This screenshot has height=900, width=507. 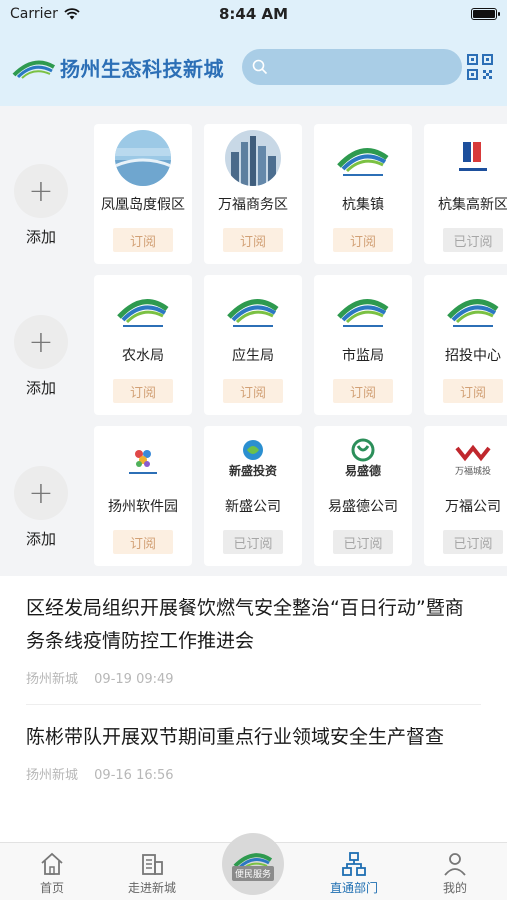 What do you see at coordinates (473, 460) in the screenshot?
I see `wanfu-logo-icon: 万福城投` at bounding box center [473, 460].